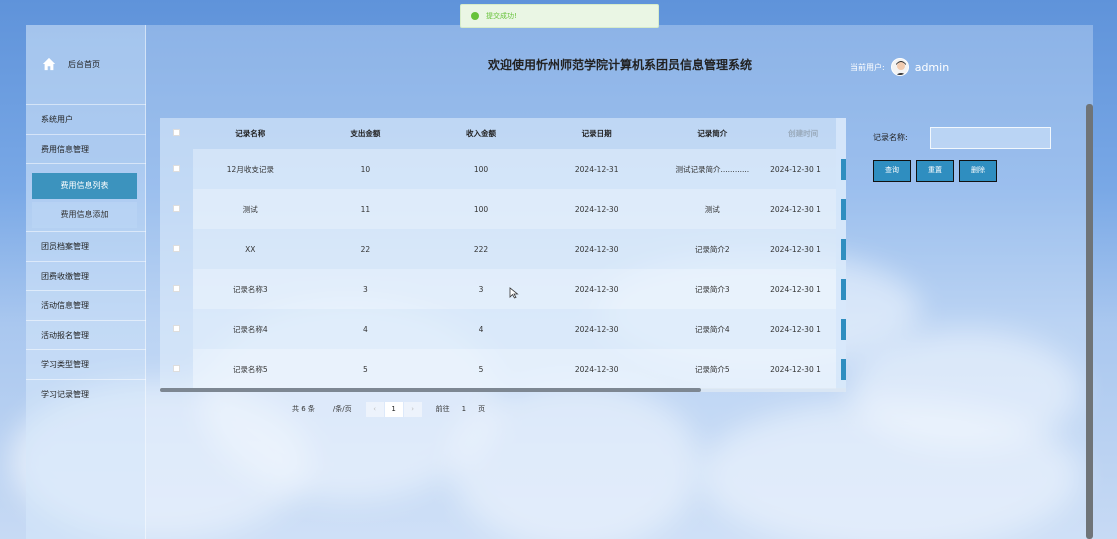 The image size is (1117, 539). Describe the element at coordinates (49, 64) in the screenshot. I see `home-icon` at that location.